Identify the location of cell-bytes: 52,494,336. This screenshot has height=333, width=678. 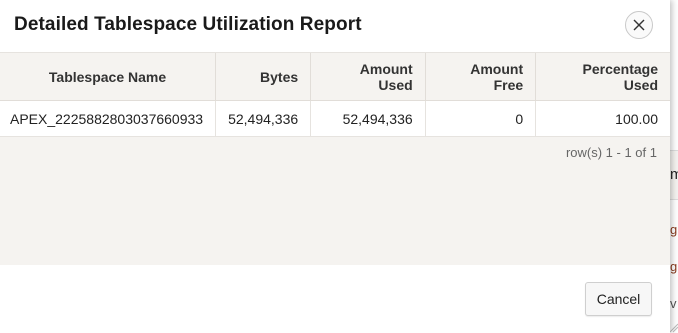
(263, 118).